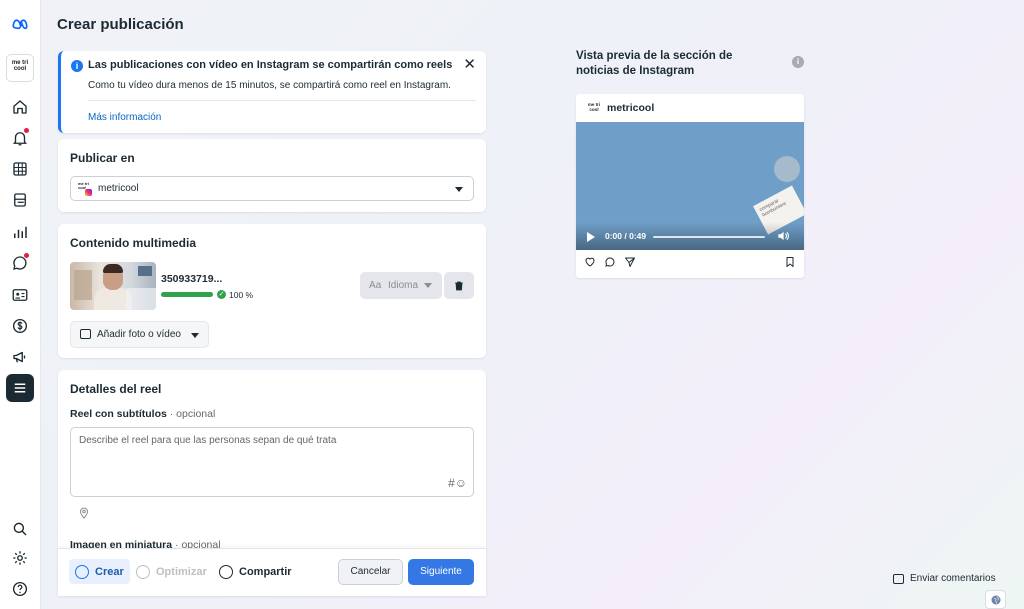 The image size is (1024, 609). I want to click on step-share: Compartir, so click(255, 571).